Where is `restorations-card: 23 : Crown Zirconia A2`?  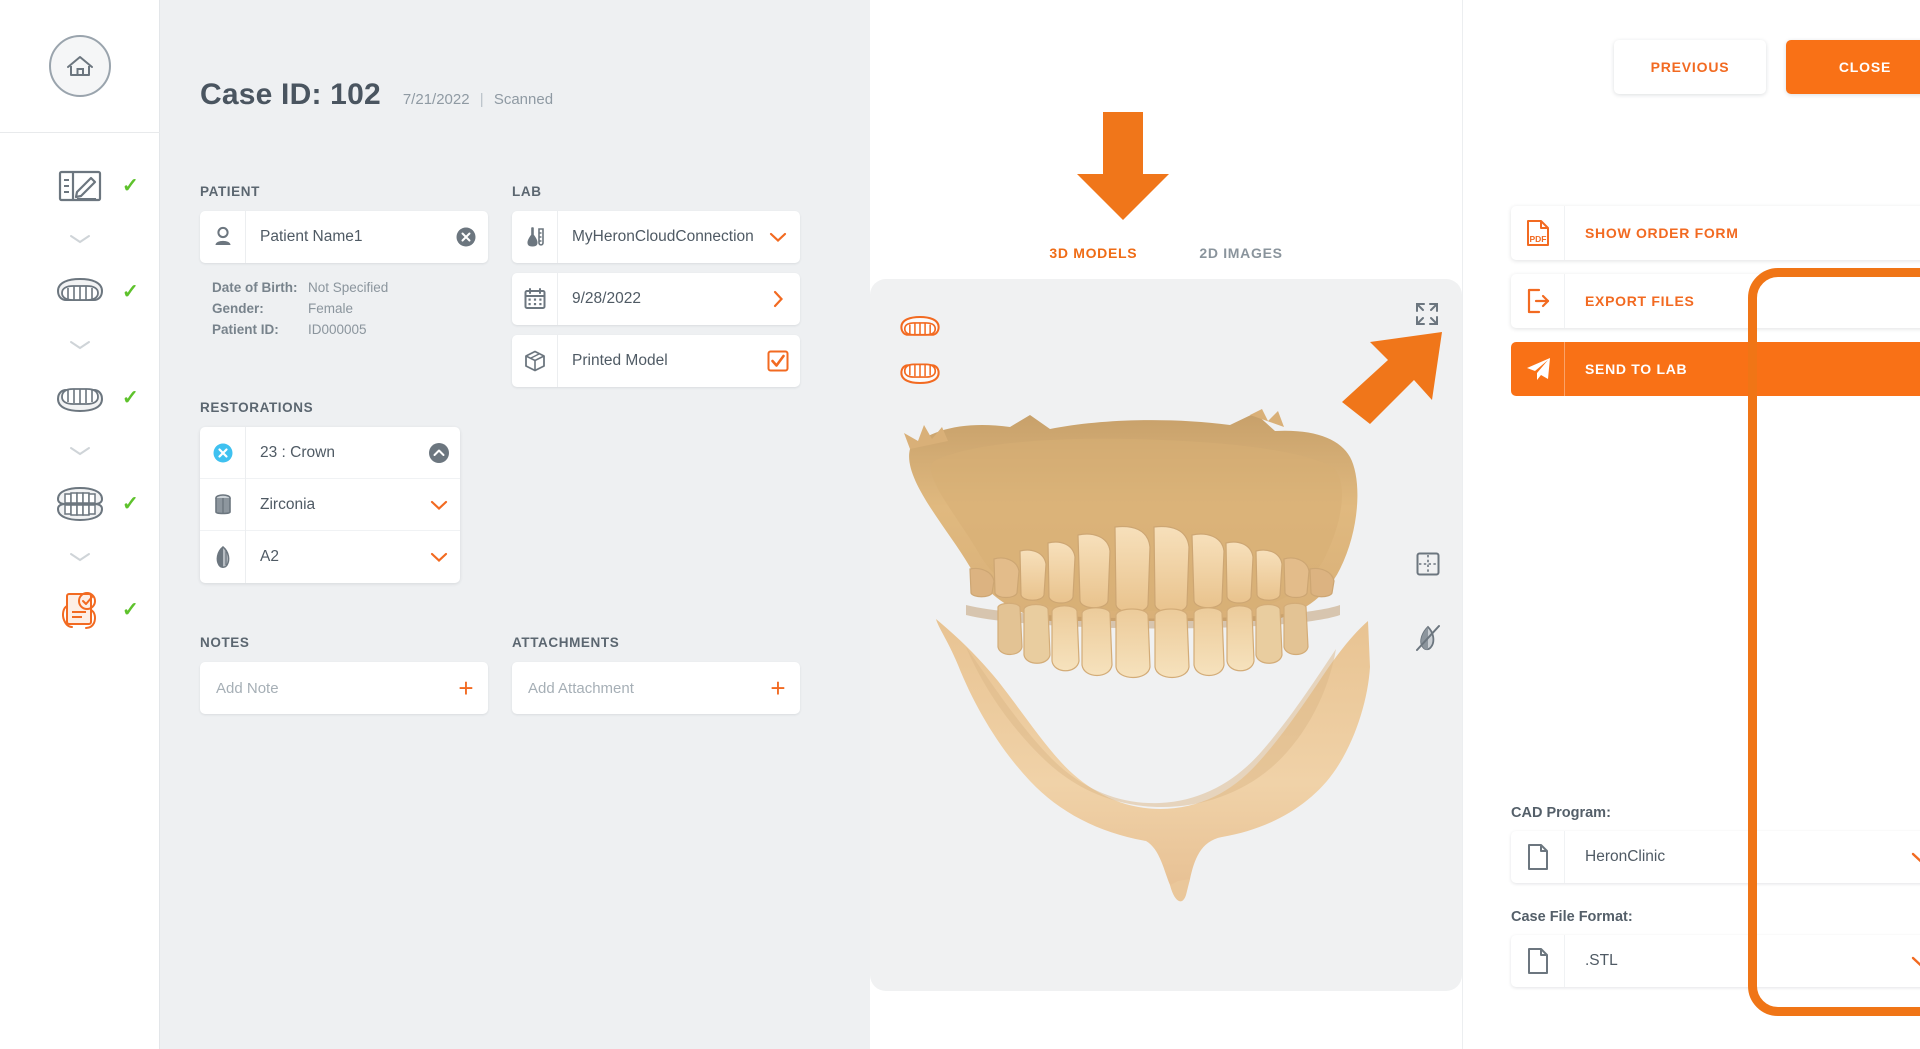
restorations-card: 23 : Crown Zirconia A2 is located at coordinates (330, 505).